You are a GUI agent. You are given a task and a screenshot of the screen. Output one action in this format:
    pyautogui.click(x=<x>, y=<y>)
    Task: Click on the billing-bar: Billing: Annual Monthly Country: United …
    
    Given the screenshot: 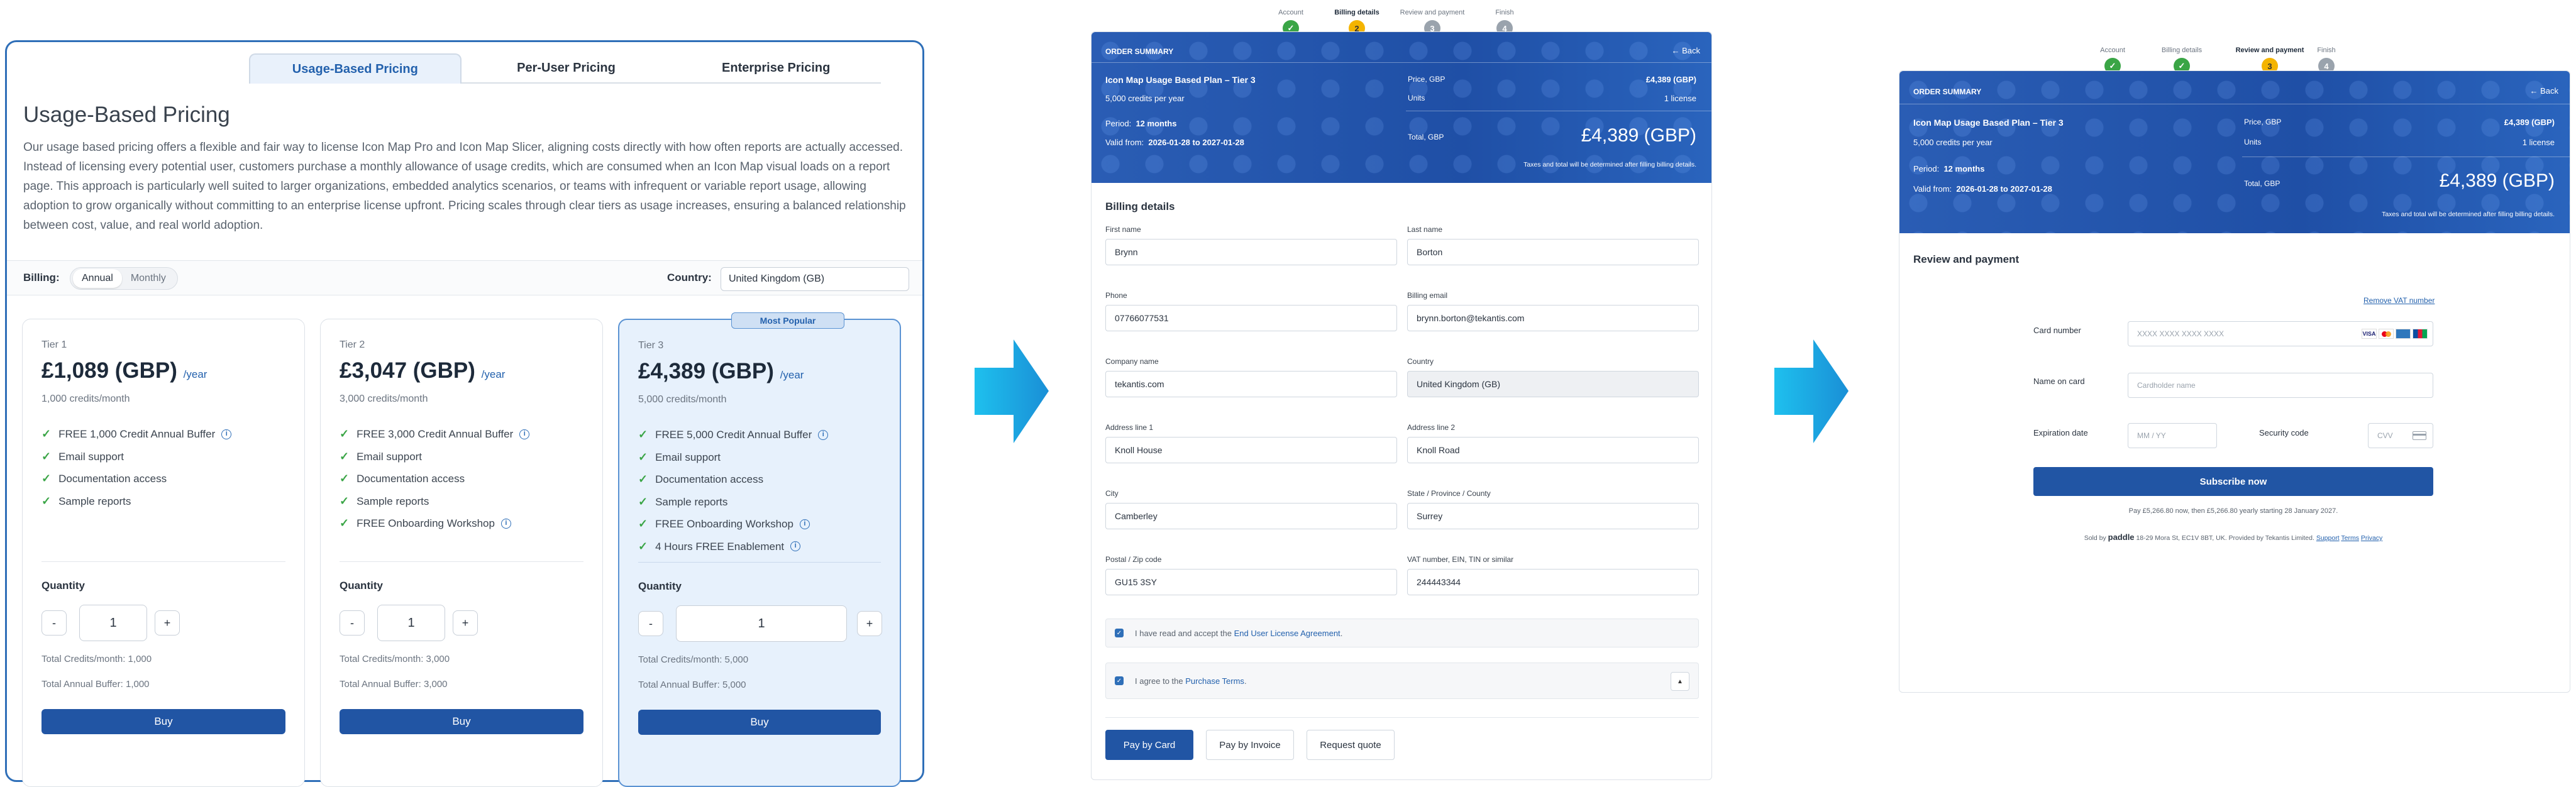 What is the action you would take?
    pyautogui.click(x=464, y=277)
    